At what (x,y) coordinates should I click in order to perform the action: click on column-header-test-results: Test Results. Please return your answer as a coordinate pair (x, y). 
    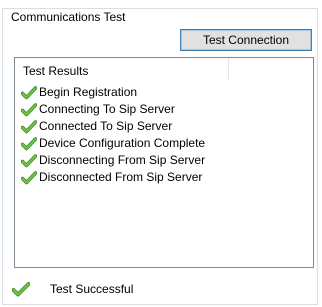
    Looking at the image, I should click on (55, 71).